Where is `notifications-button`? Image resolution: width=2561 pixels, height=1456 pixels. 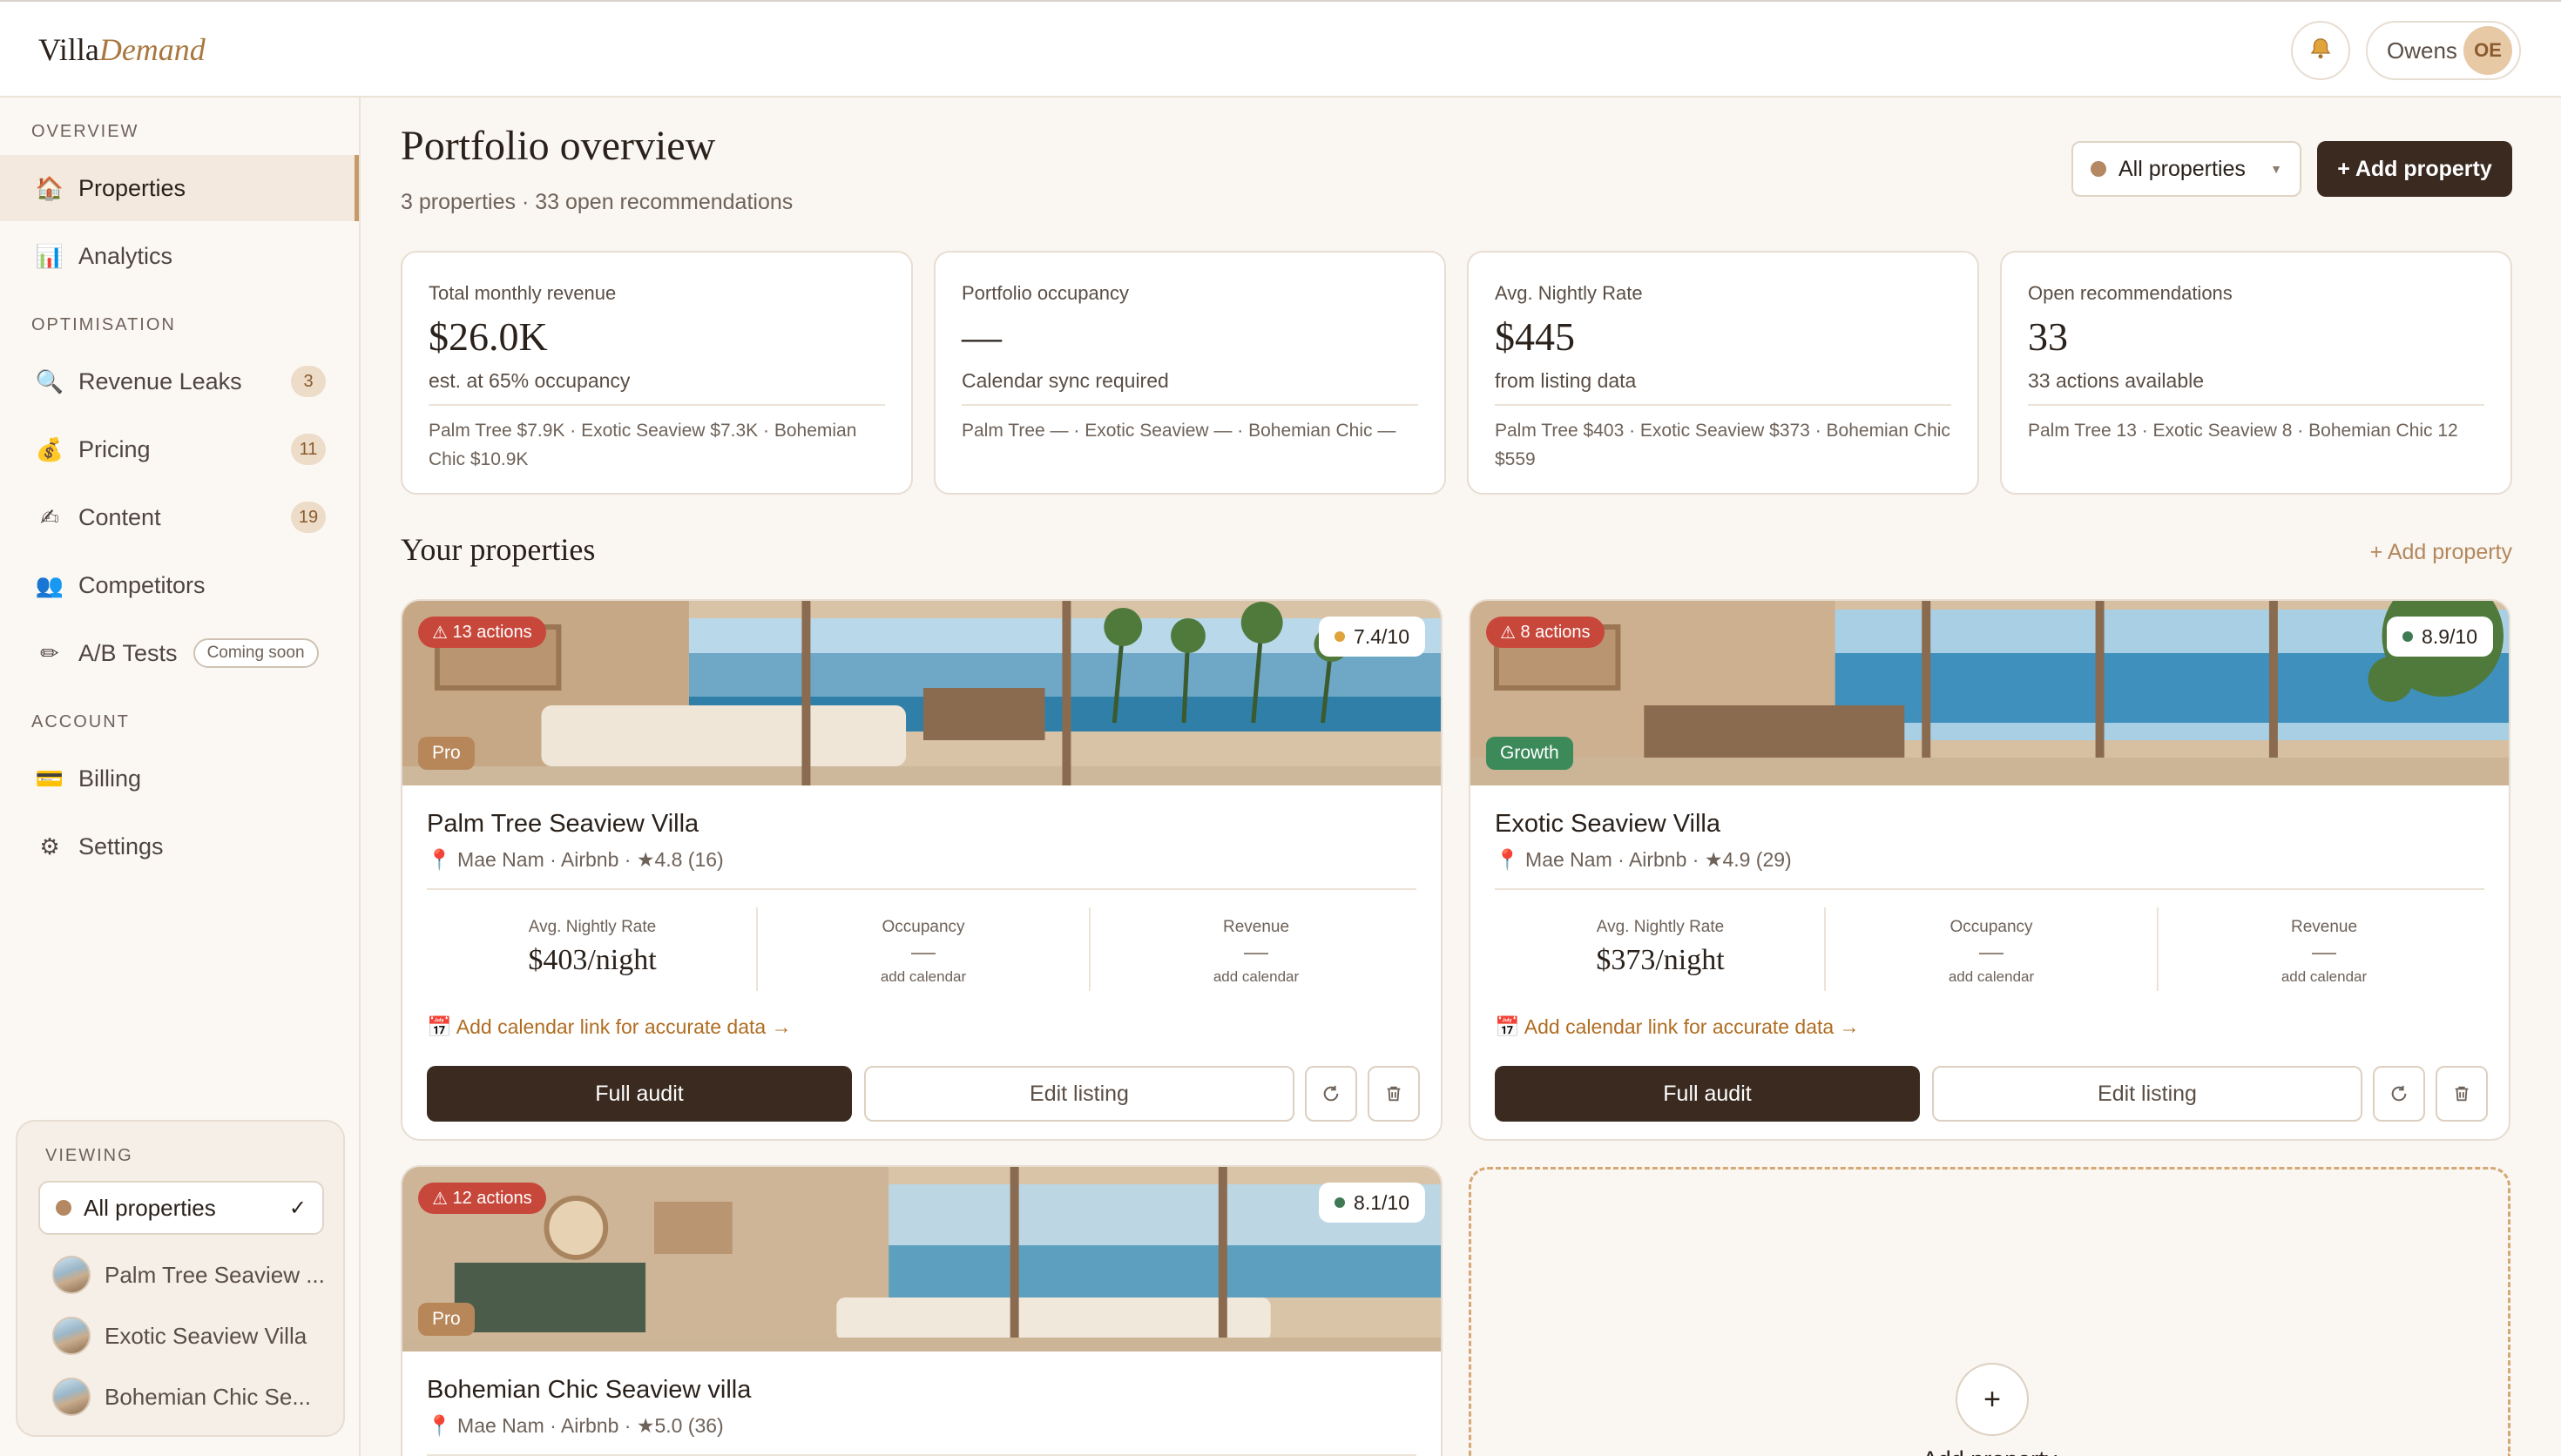
notifications-button is located at coordinates (2320, 50).